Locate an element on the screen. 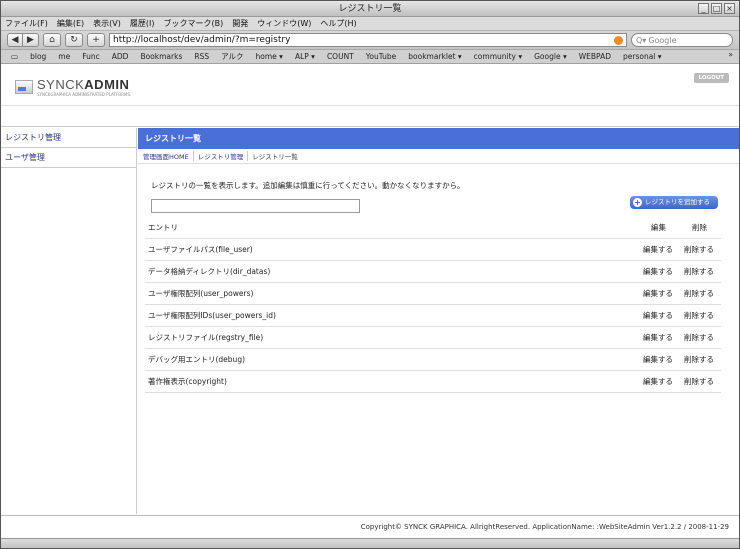 This screenshot has width=740, height=549. plus-icon: + is located at coordinates (637, 202).